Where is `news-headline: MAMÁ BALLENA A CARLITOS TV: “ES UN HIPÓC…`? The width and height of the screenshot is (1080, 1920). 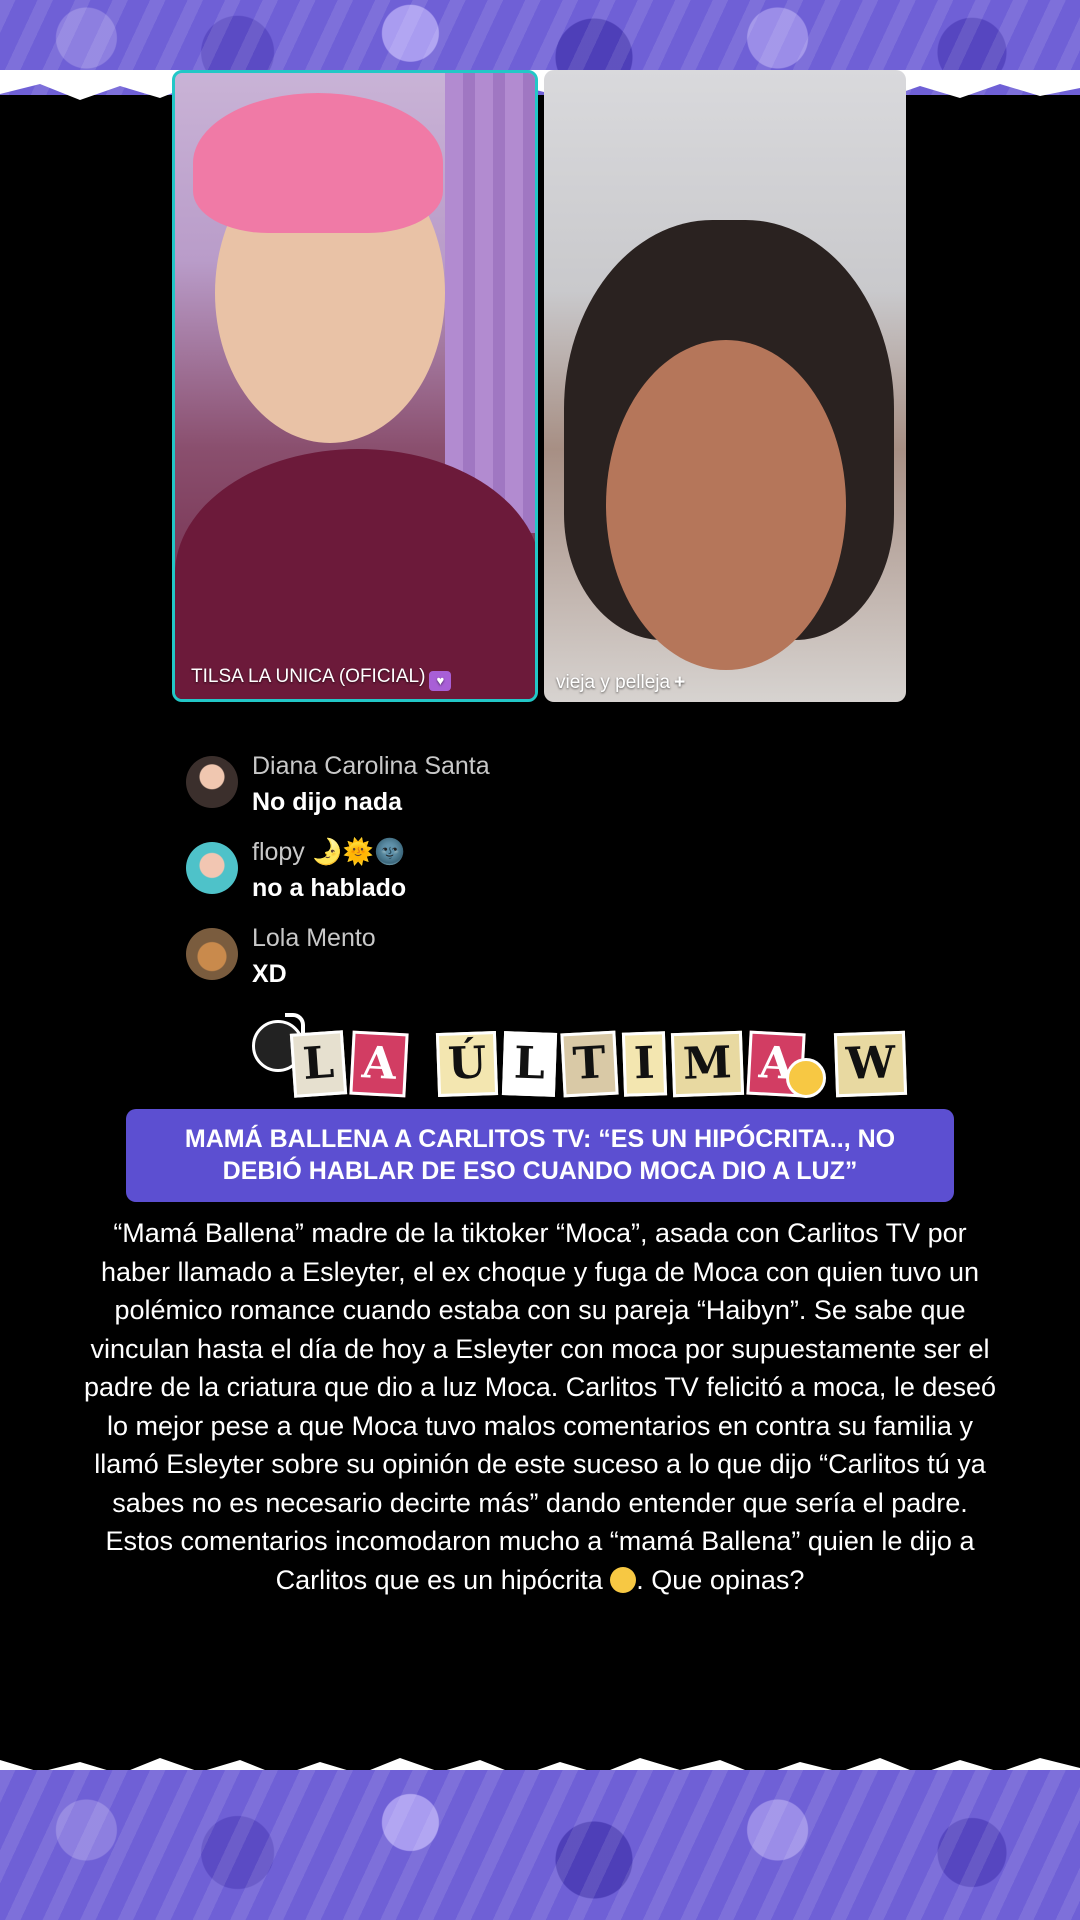
news-headline: MAMÁ BALLENA A CARLITOS TV: “ES UN HIPÓC… is located at coordinates (540, 1155).